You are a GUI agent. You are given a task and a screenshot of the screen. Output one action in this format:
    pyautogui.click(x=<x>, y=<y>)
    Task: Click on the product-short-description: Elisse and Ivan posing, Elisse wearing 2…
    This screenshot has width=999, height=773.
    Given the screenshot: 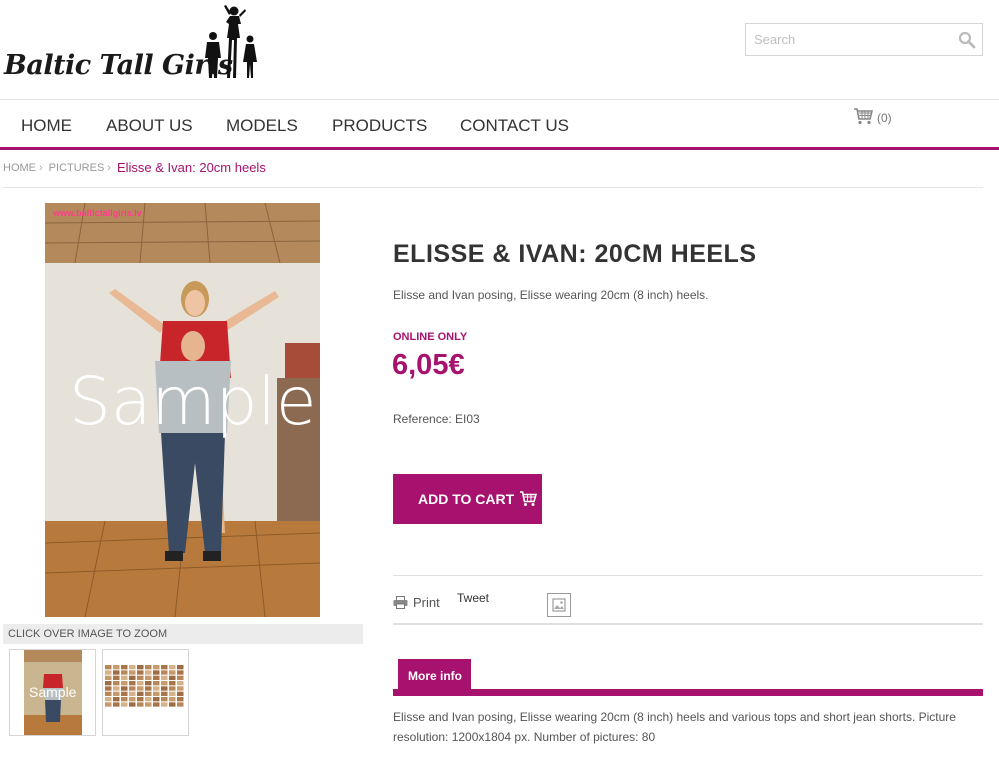 What is the action you would take?
    pyautogui.click(x=551, y=295)
    